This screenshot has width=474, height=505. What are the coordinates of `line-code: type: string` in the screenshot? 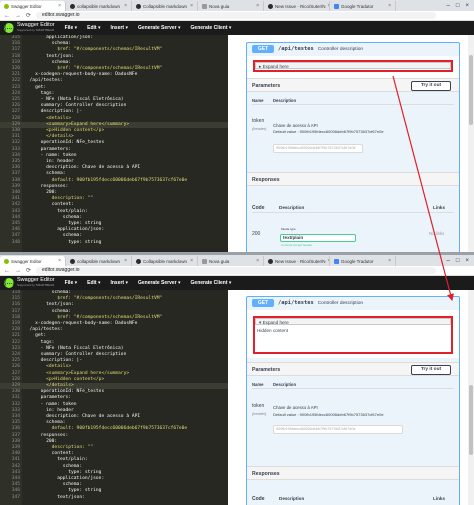 It's located at (63, 472).